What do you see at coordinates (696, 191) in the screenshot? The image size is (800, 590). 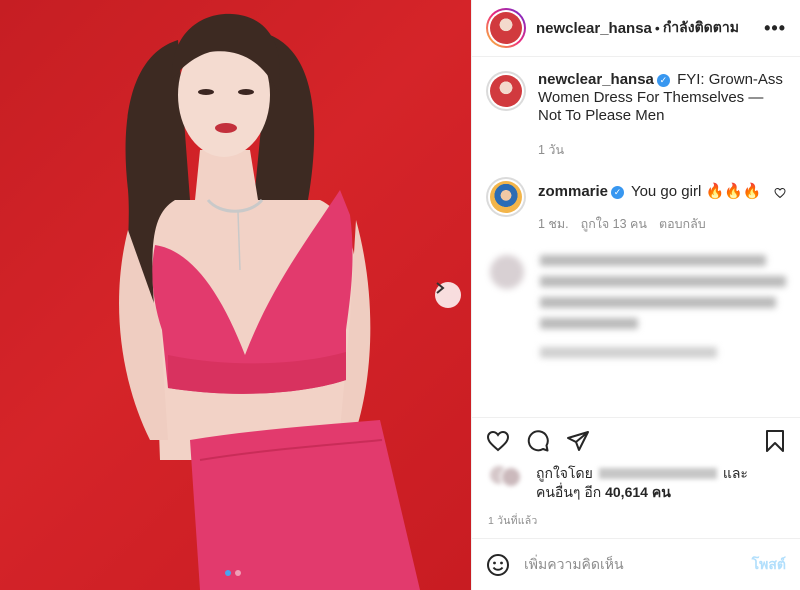 I see `comment-text: You go girl 🔥🔥🔥` at bounding box center [696, 191].